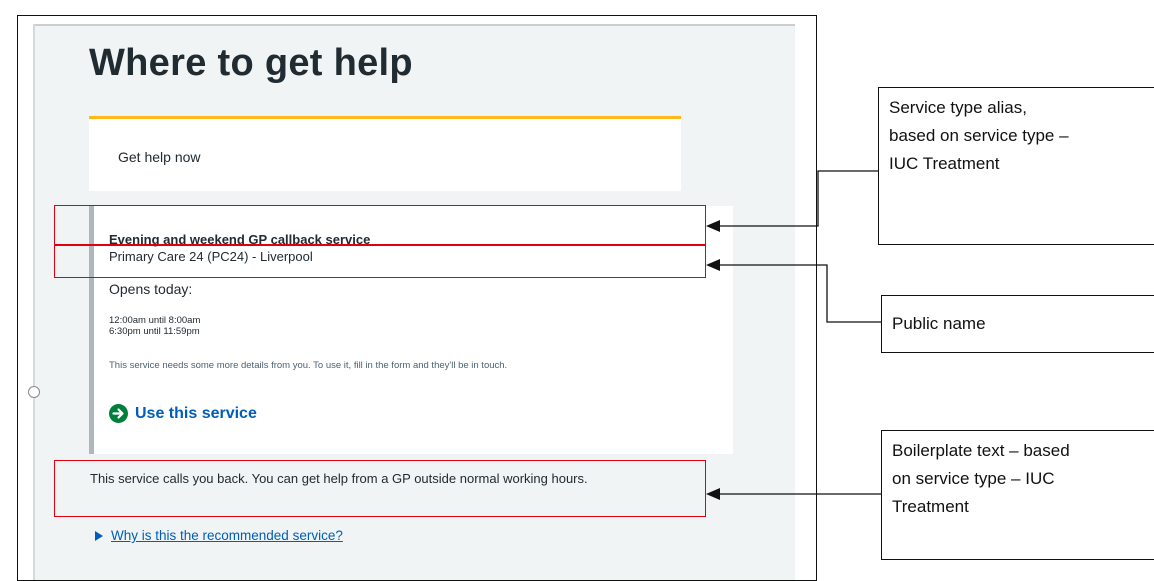  I want to click on annotation-line: Public name, so click(939, 323).